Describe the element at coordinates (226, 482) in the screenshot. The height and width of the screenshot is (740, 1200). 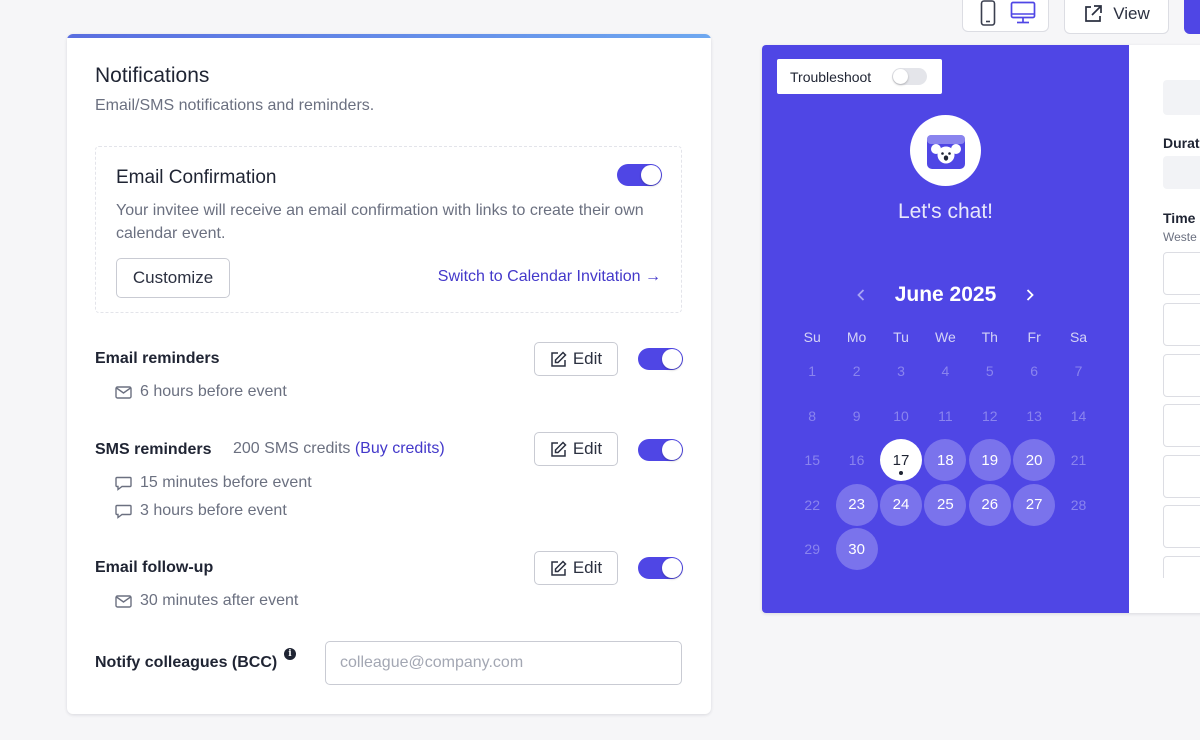
I see `sms-reminder-text: 15 minutes before event` at that location.